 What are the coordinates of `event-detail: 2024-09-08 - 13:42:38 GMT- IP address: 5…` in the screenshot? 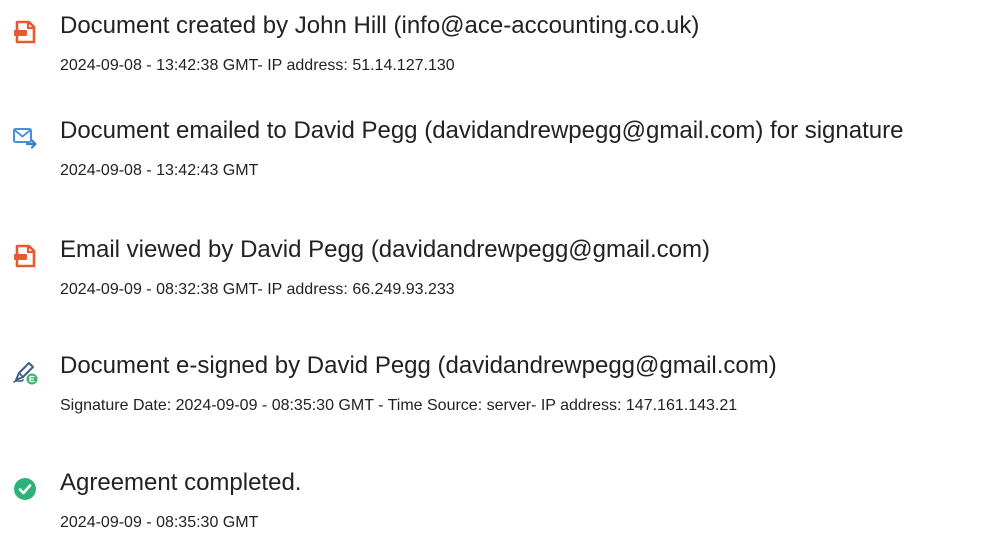 It's located at (257, 65).